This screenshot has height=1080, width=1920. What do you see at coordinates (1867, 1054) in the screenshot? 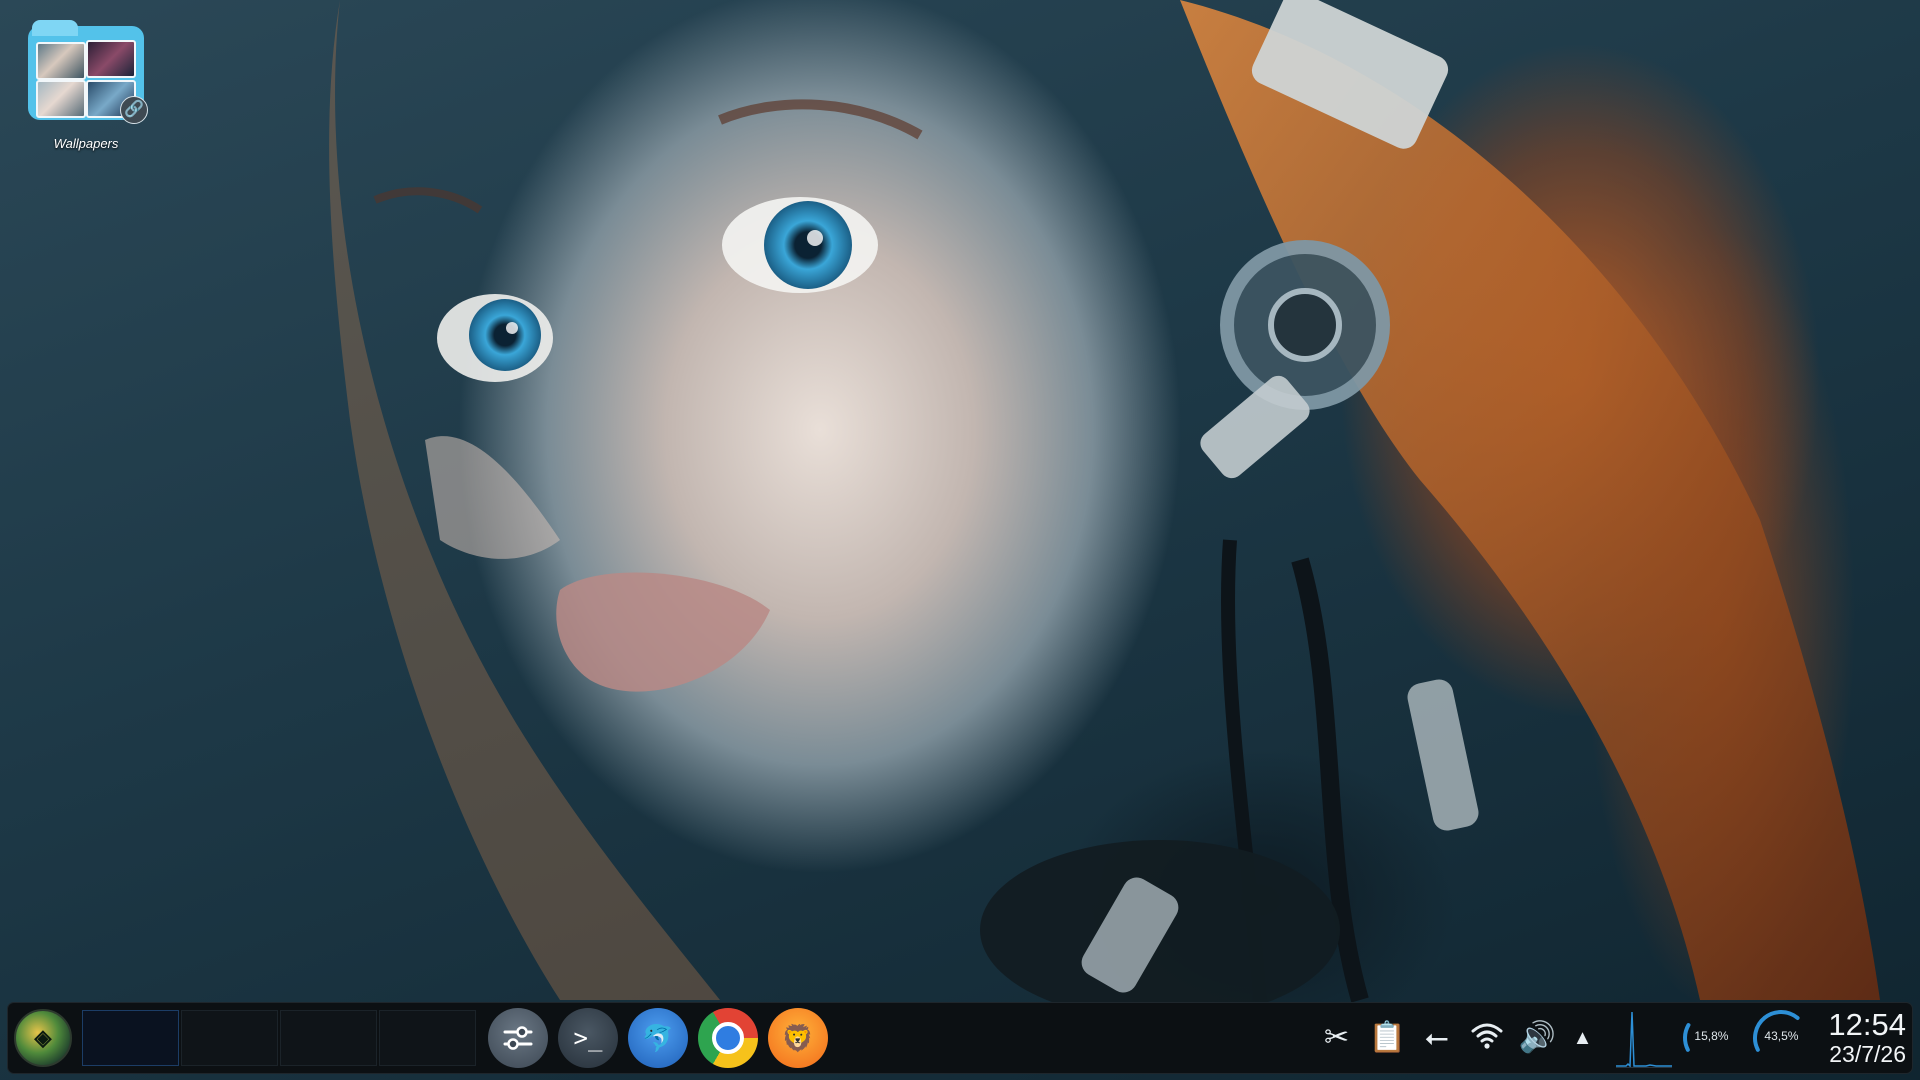
I see `clock-date: 23/7/26` at bounding box center [1867, 1054].